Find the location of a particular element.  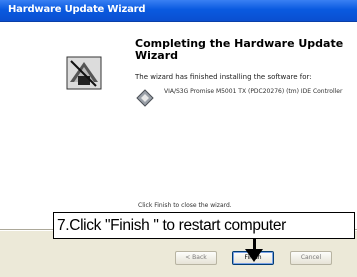

hardware-wizard-icon is located at coordinates (84, 73).